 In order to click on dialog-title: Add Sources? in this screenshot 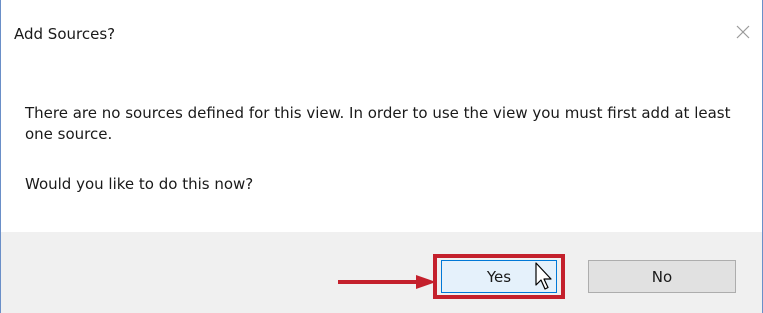, I will do `click(65, 34)`.